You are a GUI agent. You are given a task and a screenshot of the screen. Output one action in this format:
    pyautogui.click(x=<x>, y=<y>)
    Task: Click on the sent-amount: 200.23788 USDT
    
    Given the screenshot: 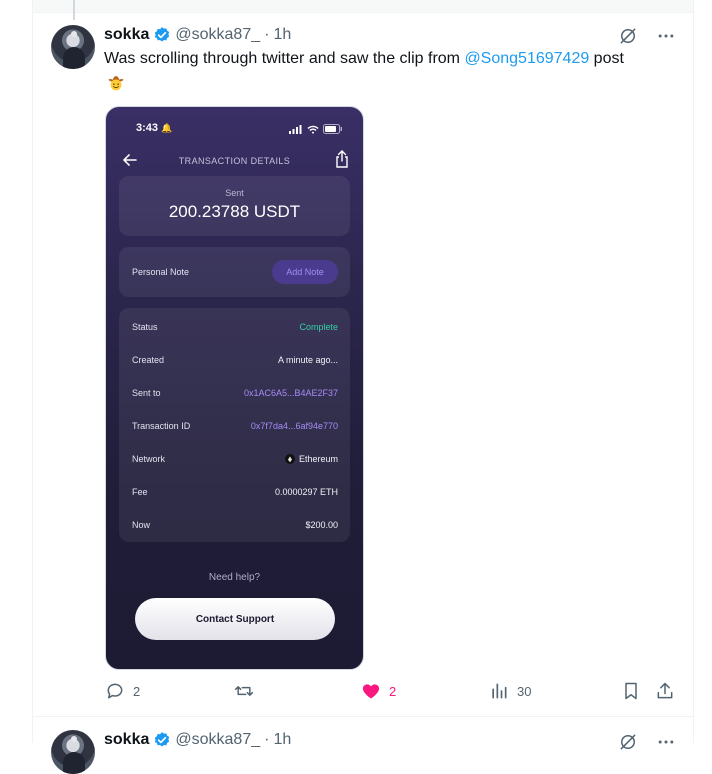 What is the action you would take?
    pyautogui.click(x=234, y=211)
    